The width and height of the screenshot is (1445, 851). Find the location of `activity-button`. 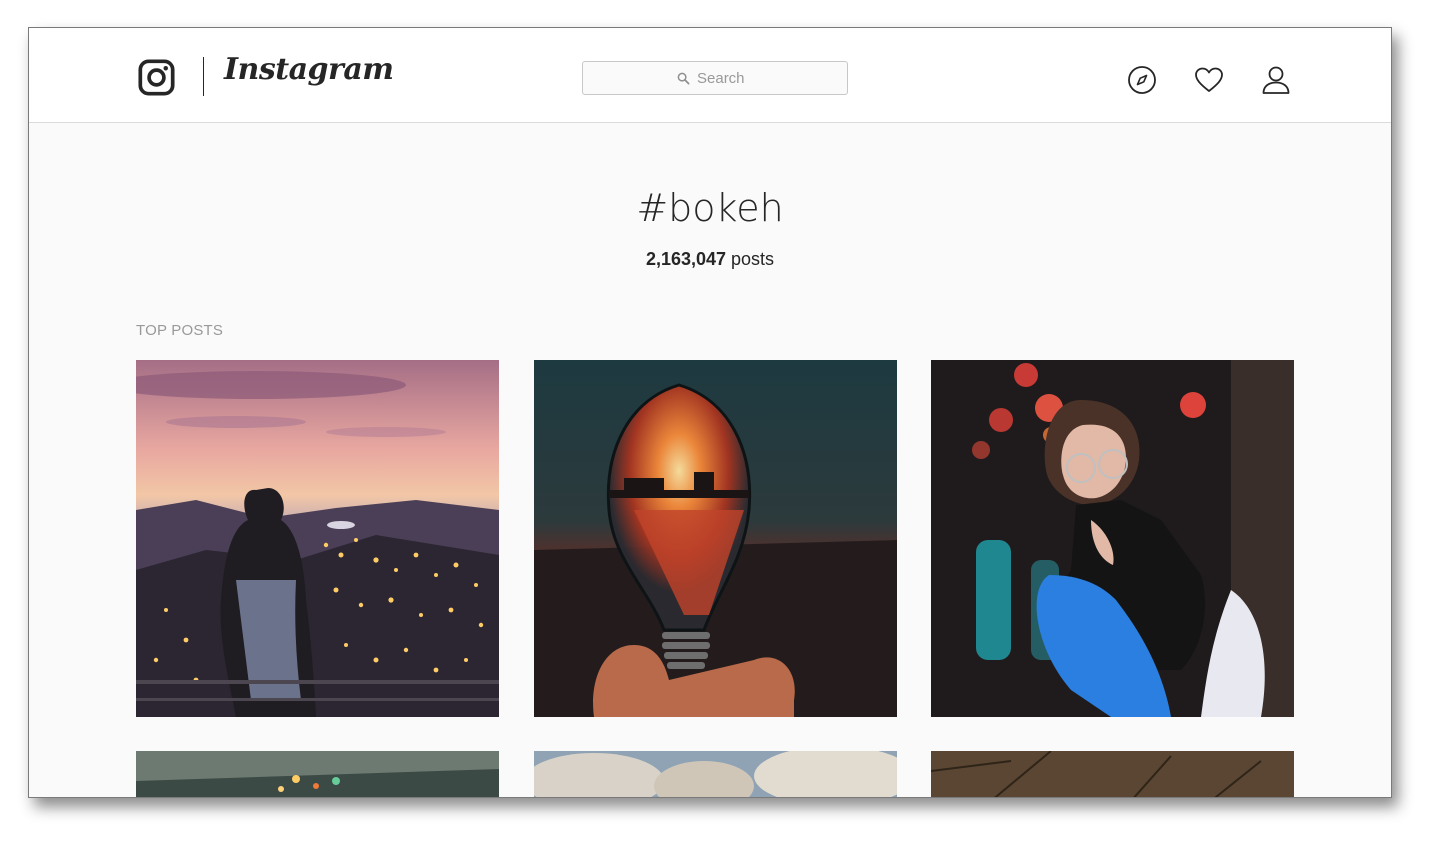

activity-button is located at coordinates (1209, 80).